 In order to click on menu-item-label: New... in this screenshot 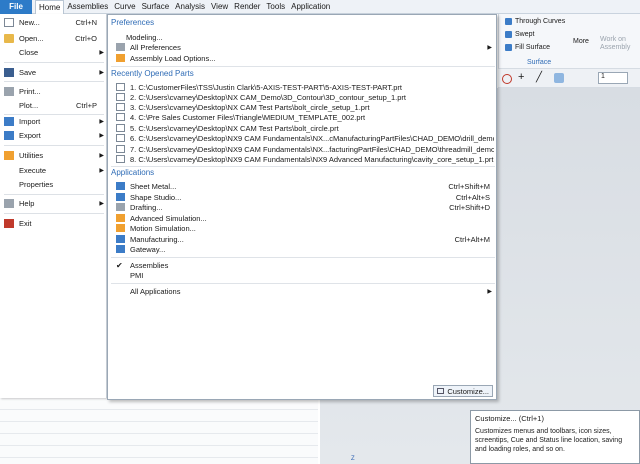, I will do `click(29, 22)`.